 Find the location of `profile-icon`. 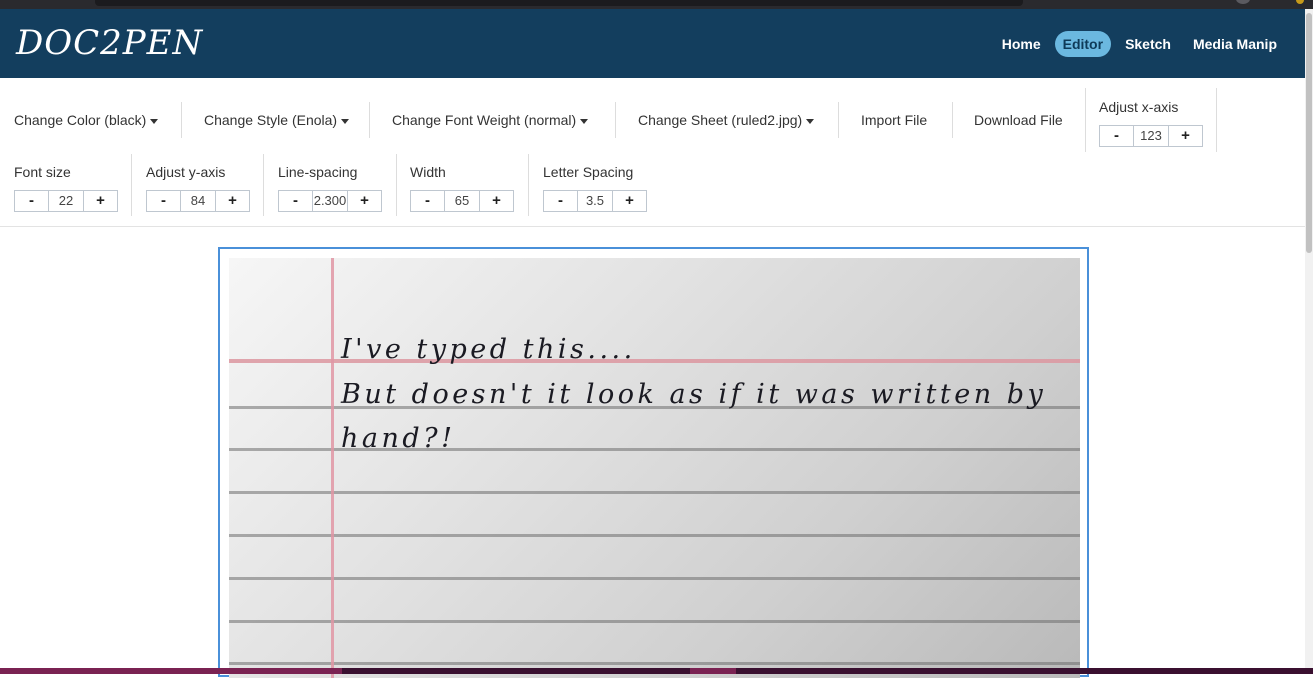

profile-icon is located at coordinates (1243, 2).